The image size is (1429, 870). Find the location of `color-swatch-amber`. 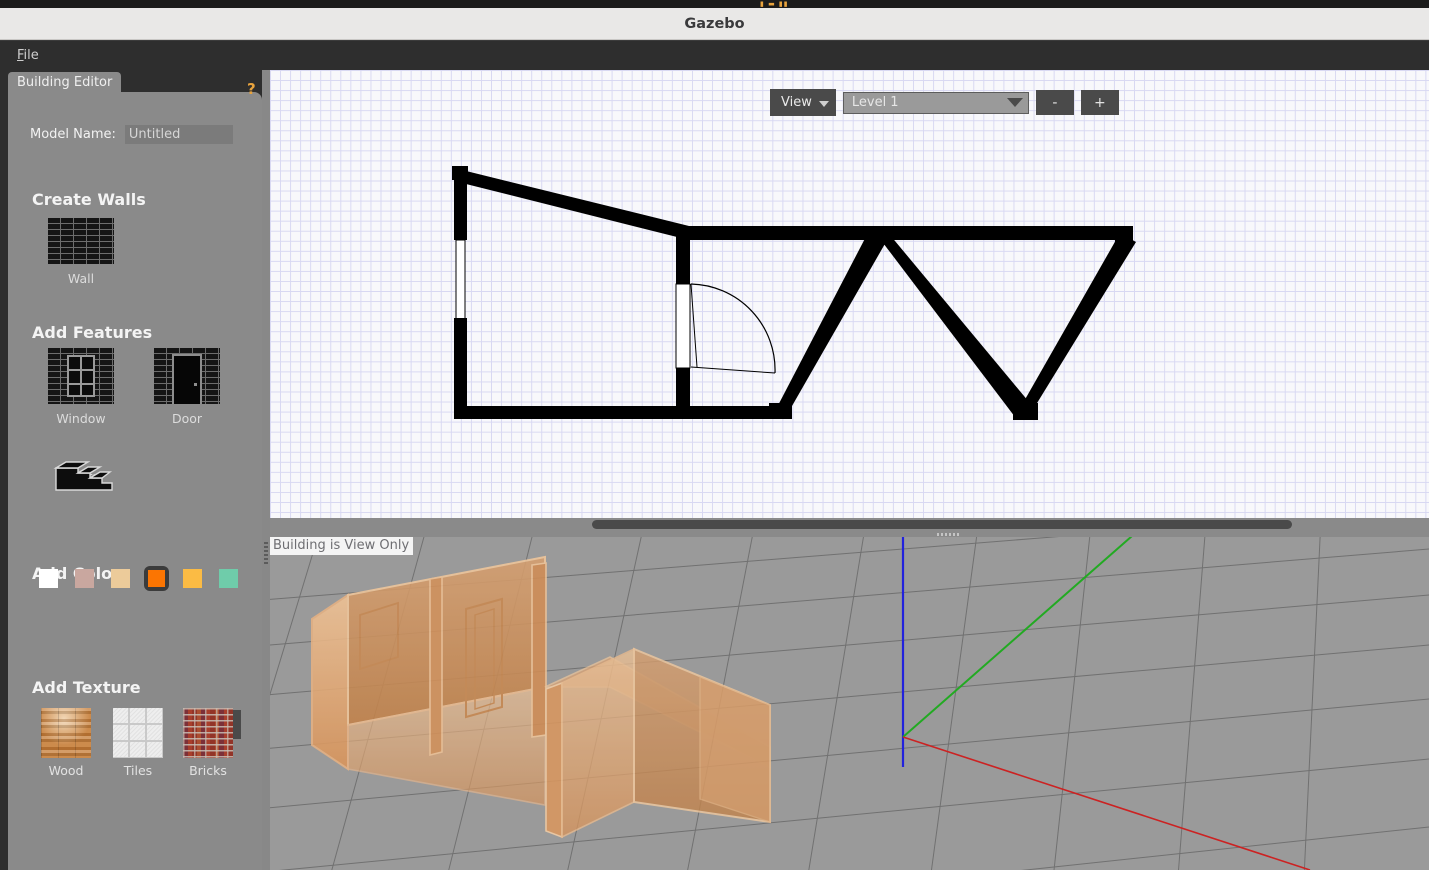

color-swatch-amber is located at coordinates (192, 578).